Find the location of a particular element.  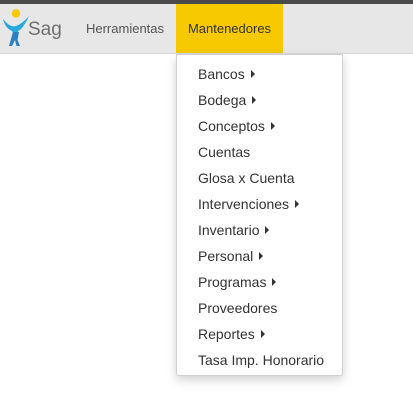

menu-item-label: Intervenciones is located at coordinates (244, 204).